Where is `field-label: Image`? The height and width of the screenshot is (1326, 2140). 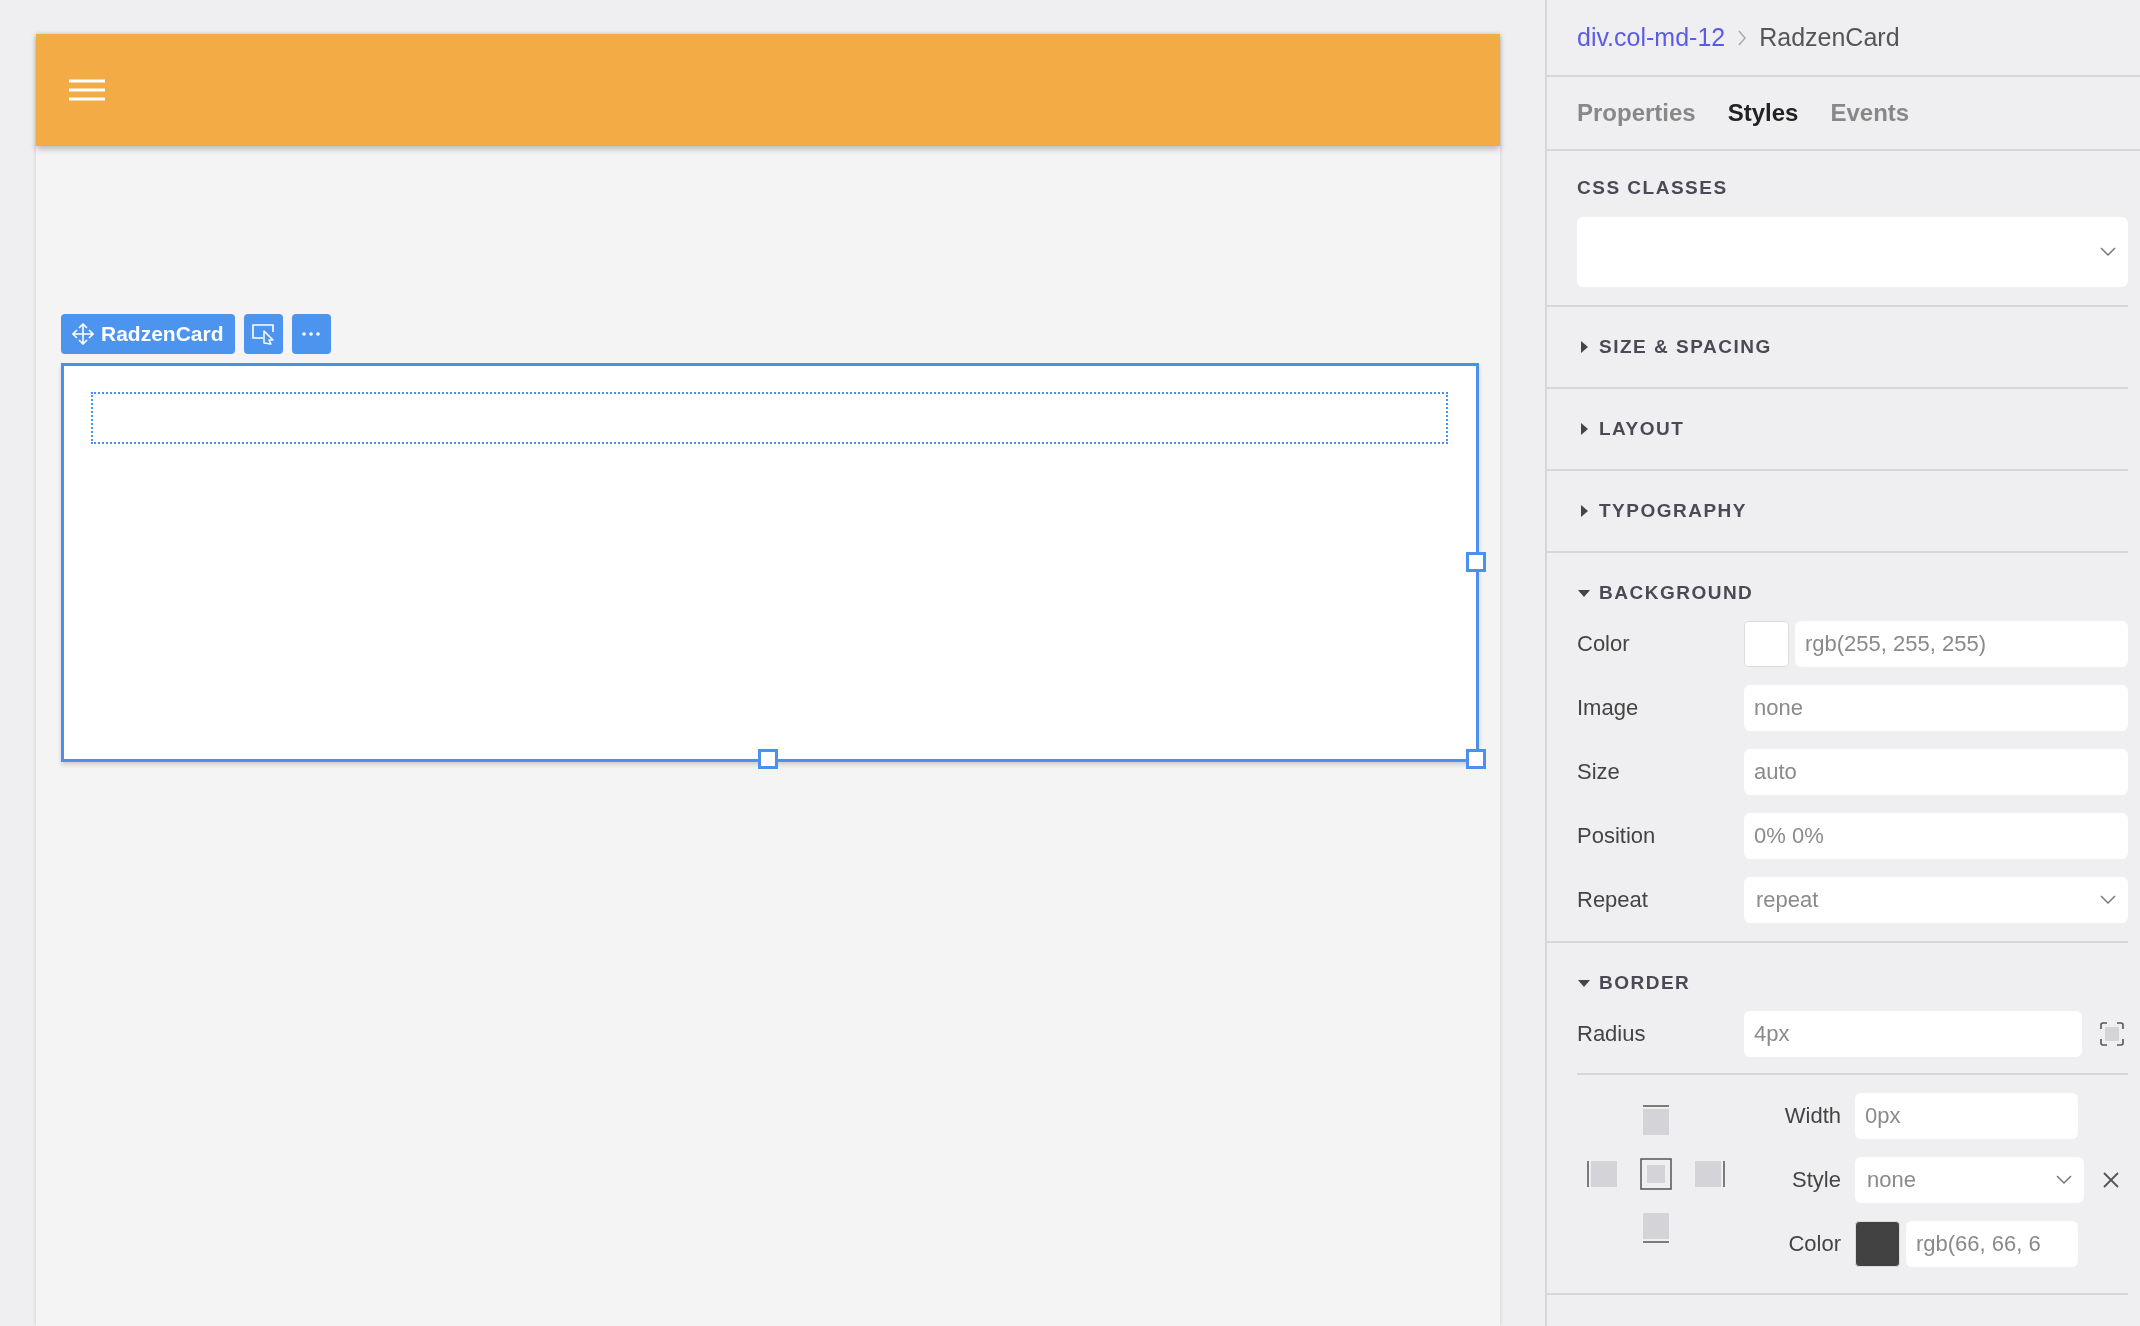 field-label: Image is located at coordinates (1608, 708).